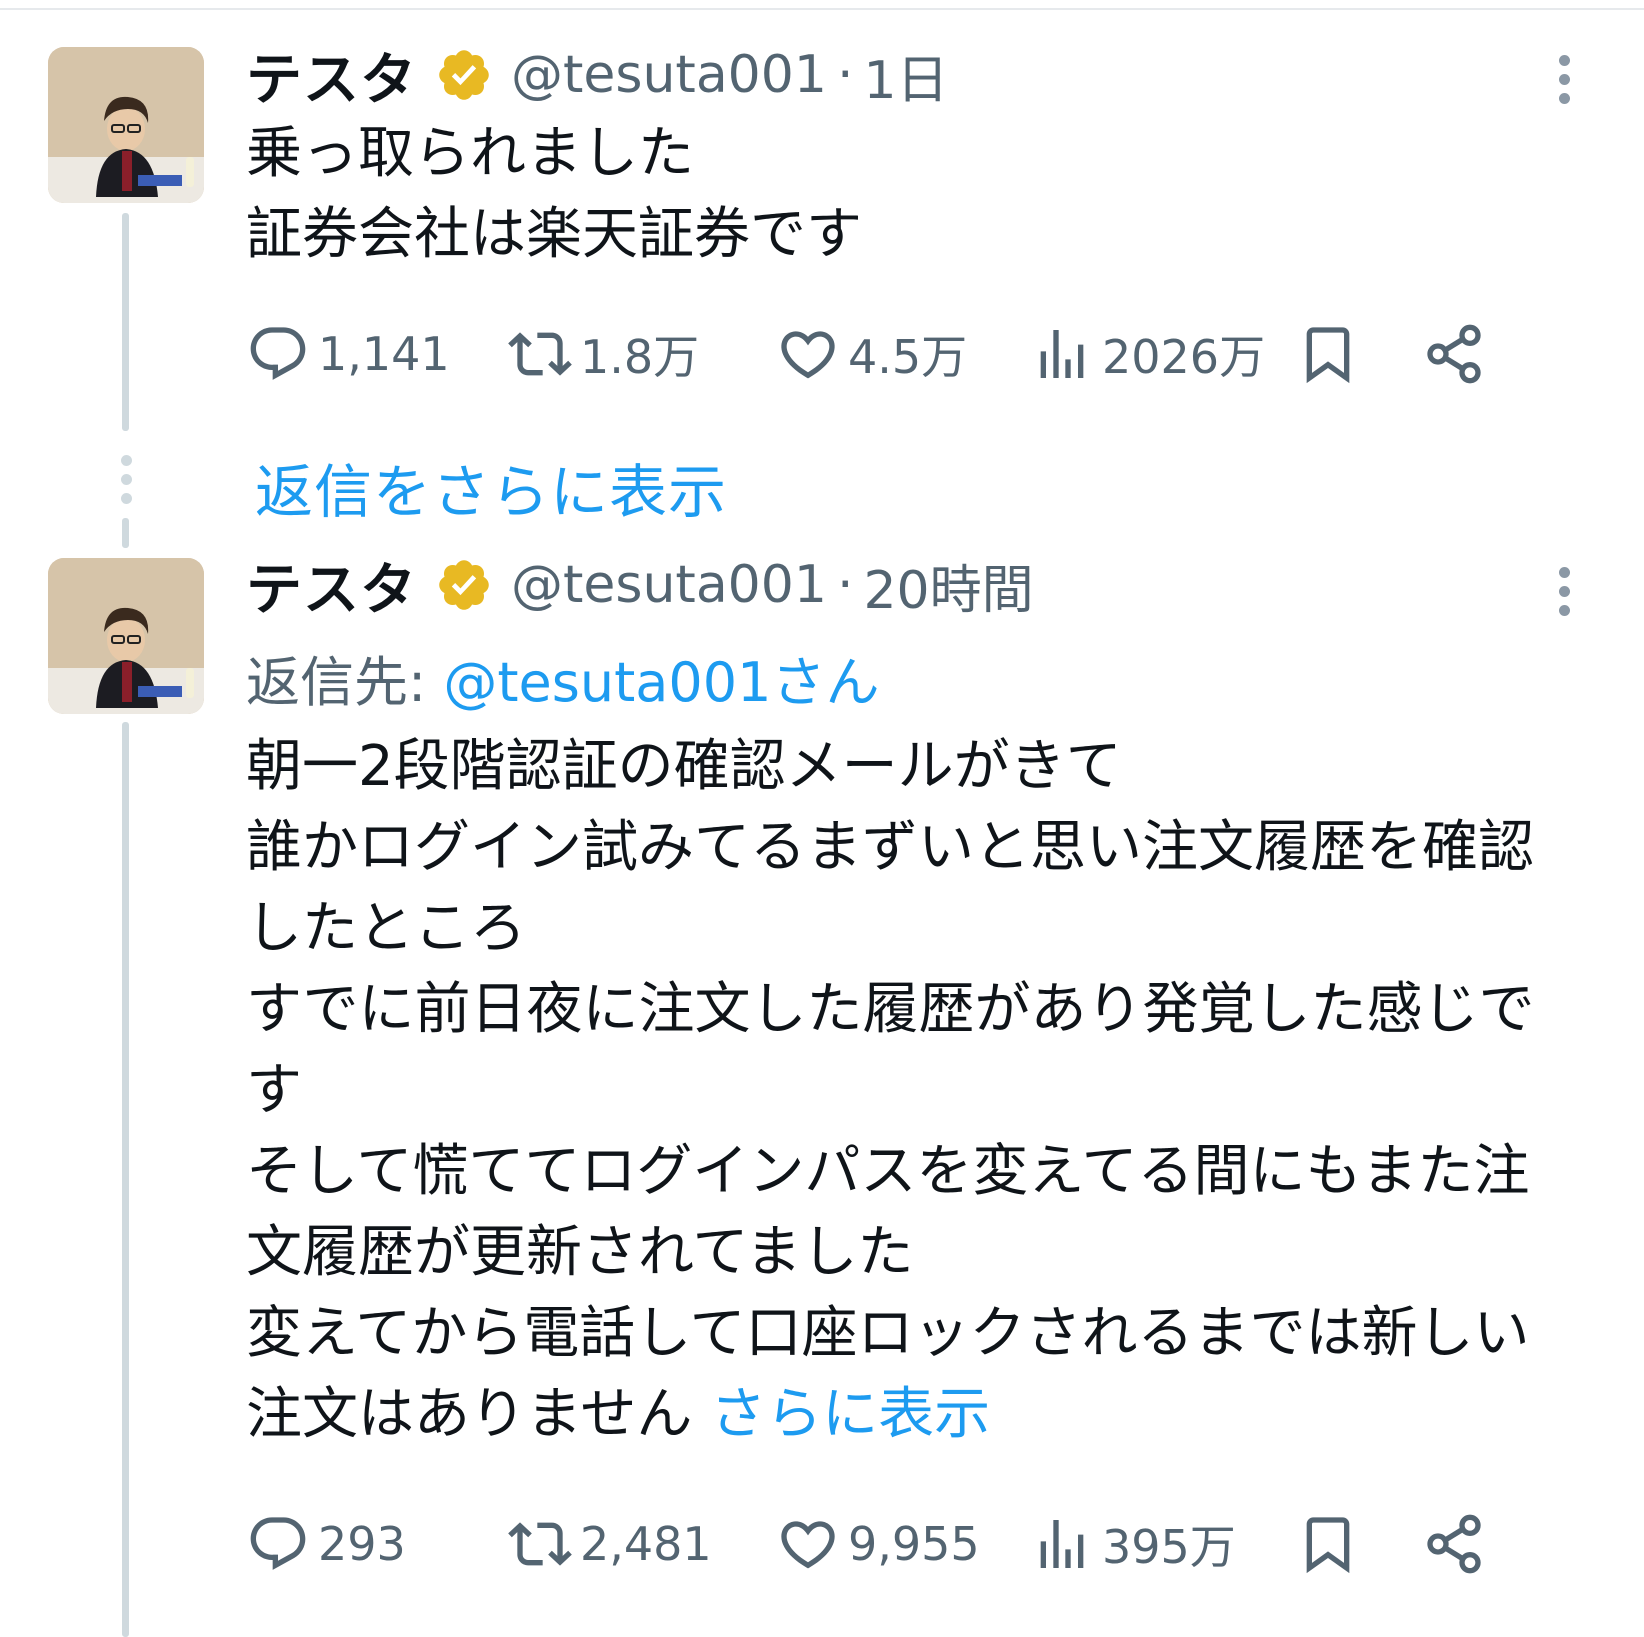 The width and height of the screenshot is (1644, 1637). What do you see at coordinates (822, 5) in the screenshot?
I see `top-divider` at bounding box center [822, 5].